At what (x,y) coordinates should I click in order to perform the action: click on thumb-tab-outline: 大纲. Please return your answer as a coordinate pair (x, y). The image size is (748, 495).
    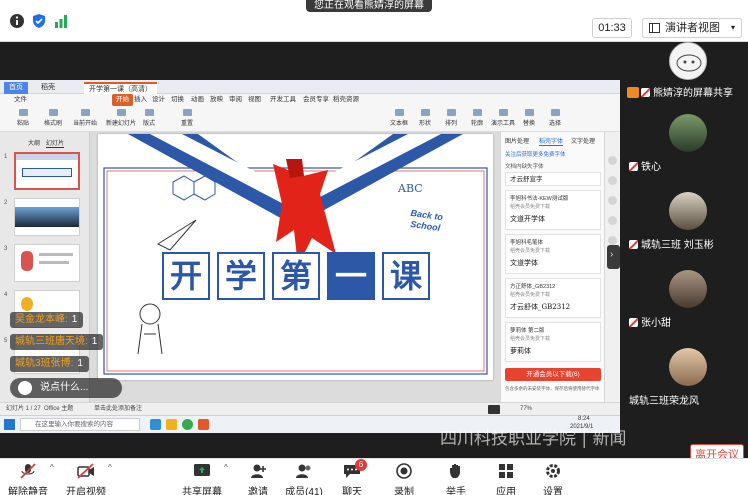
    Looking at the image, I should click on (34, 142).